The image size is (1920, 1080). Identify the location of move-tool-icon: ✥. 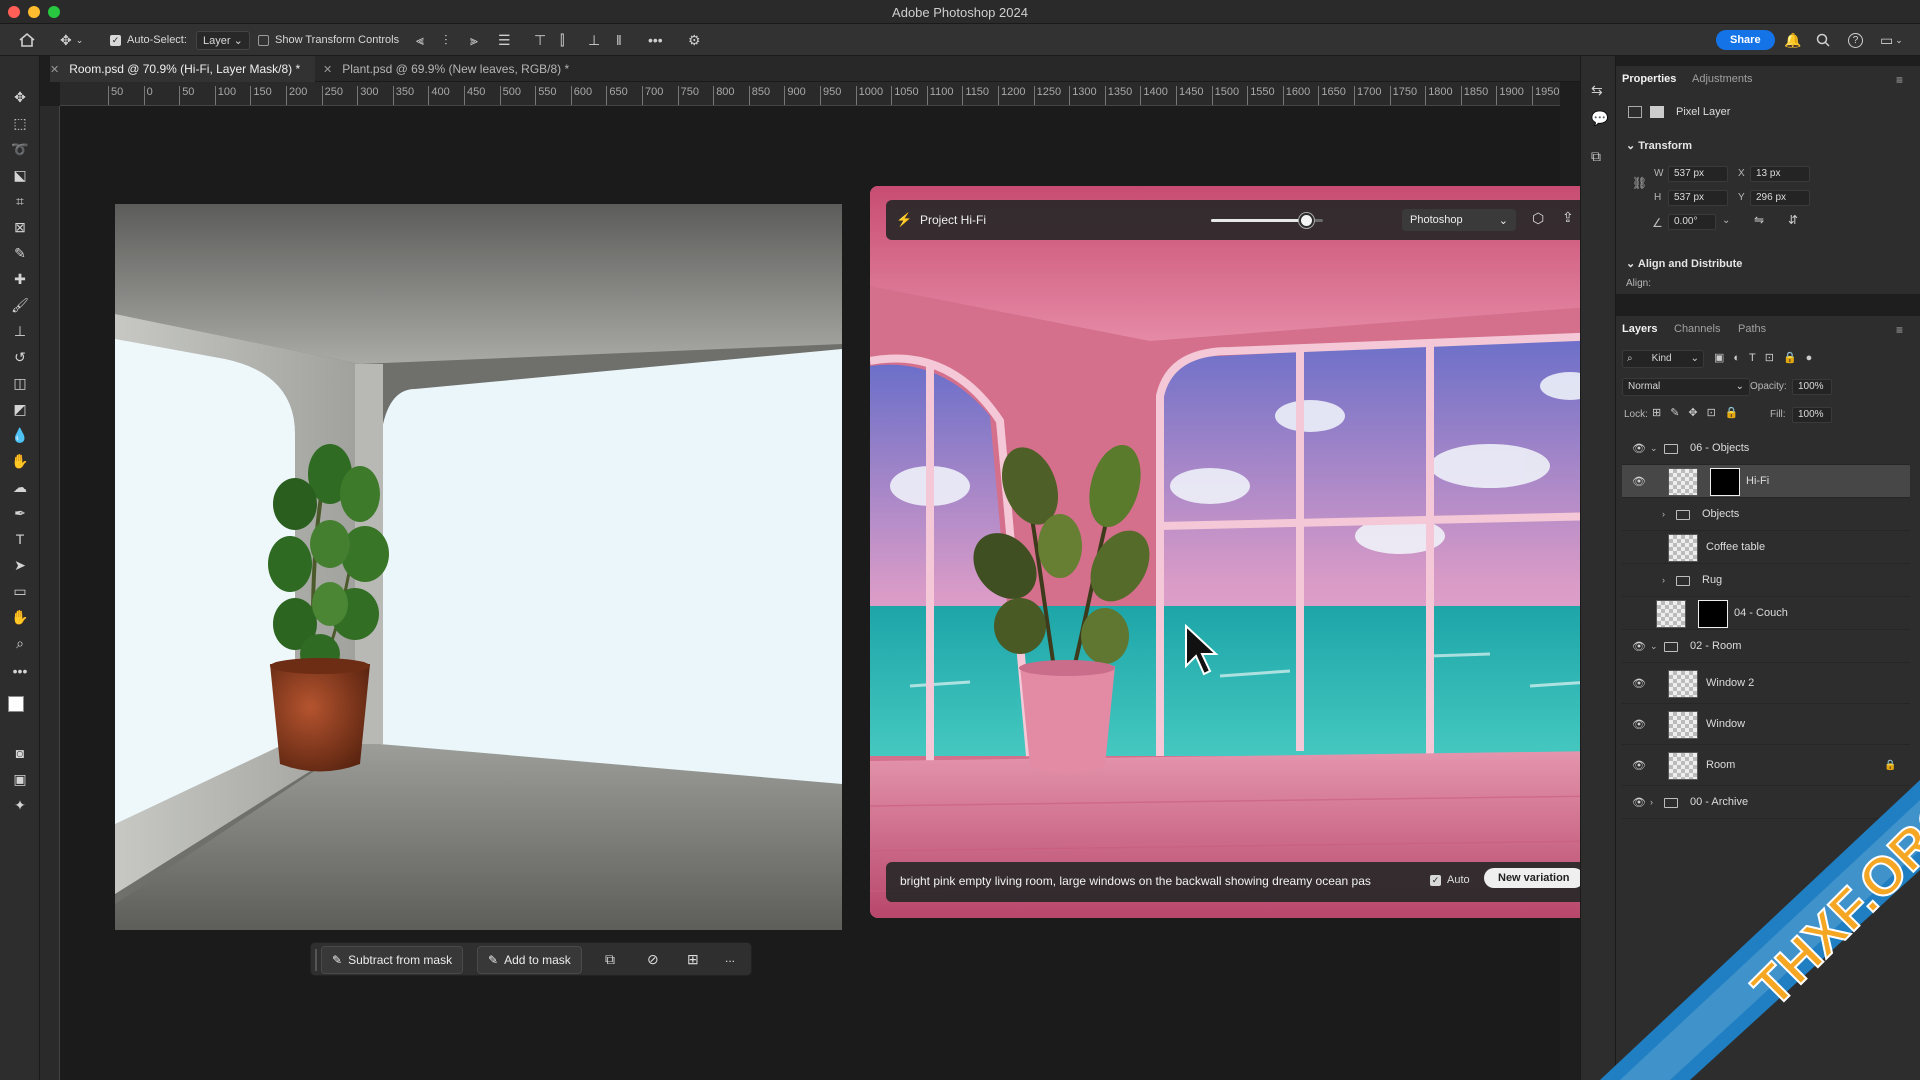
(20, 97).